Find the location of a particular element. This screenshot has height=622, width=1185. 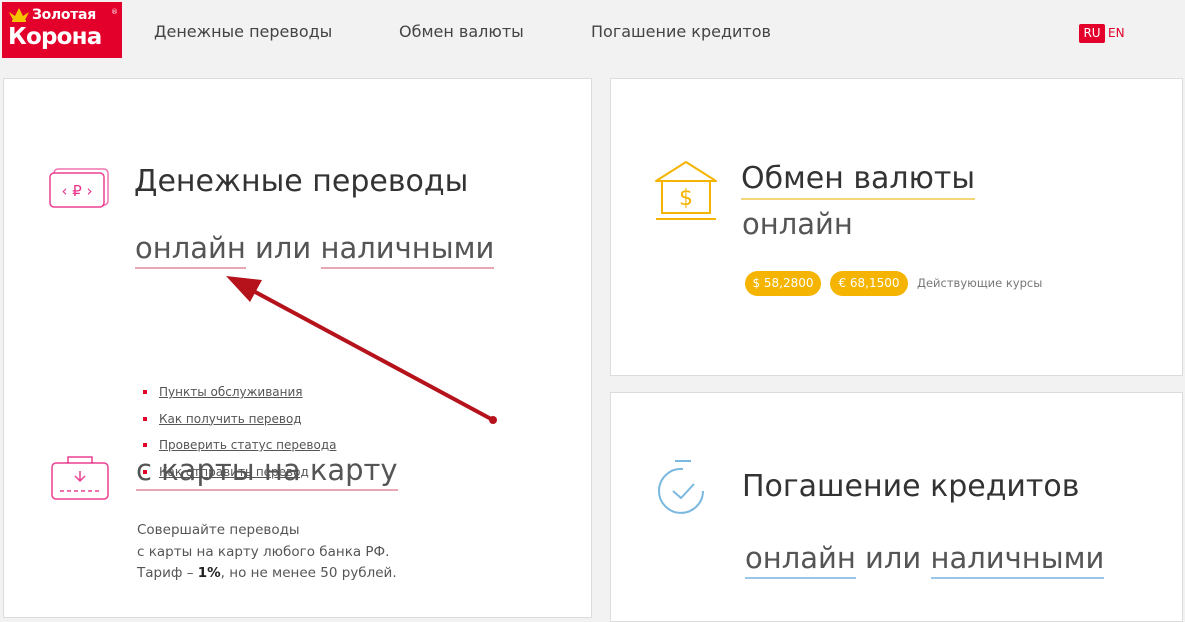

nav-exchange: Обмен валюты is located at coordinates (461, 31).